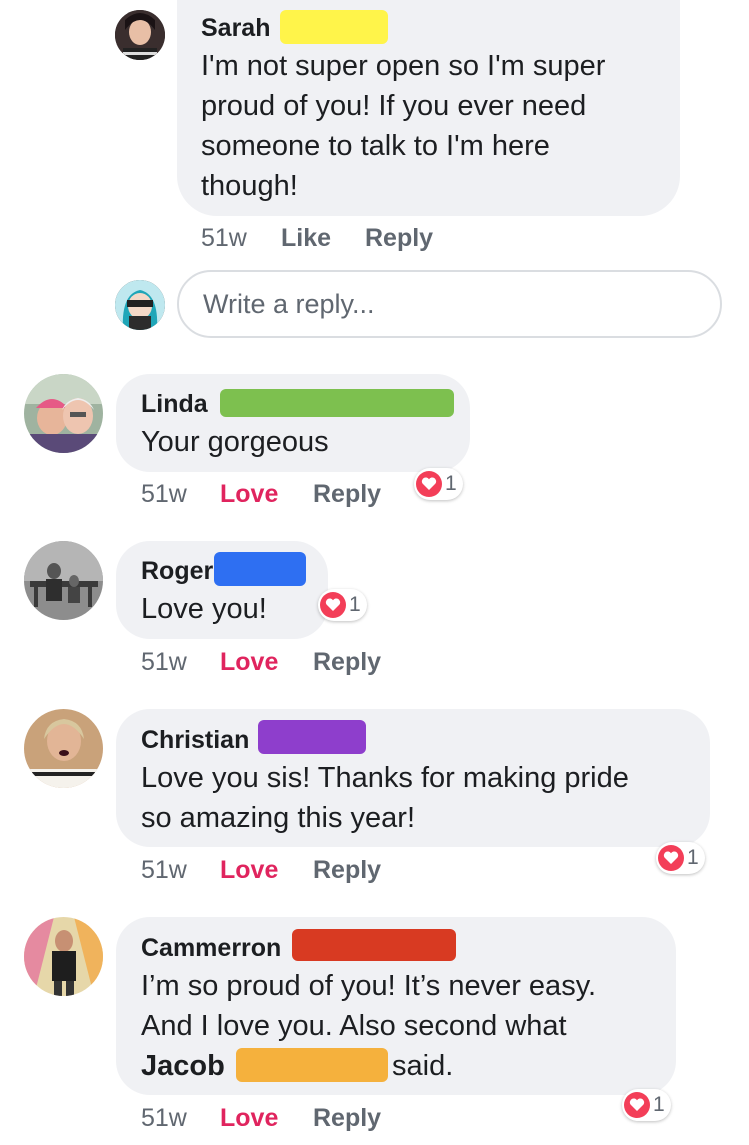  What do you see at coordinates (354, 1026) in the screenshot?
I see `comment-line: And I love you. Also second what` at bounding box center [354, 1026].